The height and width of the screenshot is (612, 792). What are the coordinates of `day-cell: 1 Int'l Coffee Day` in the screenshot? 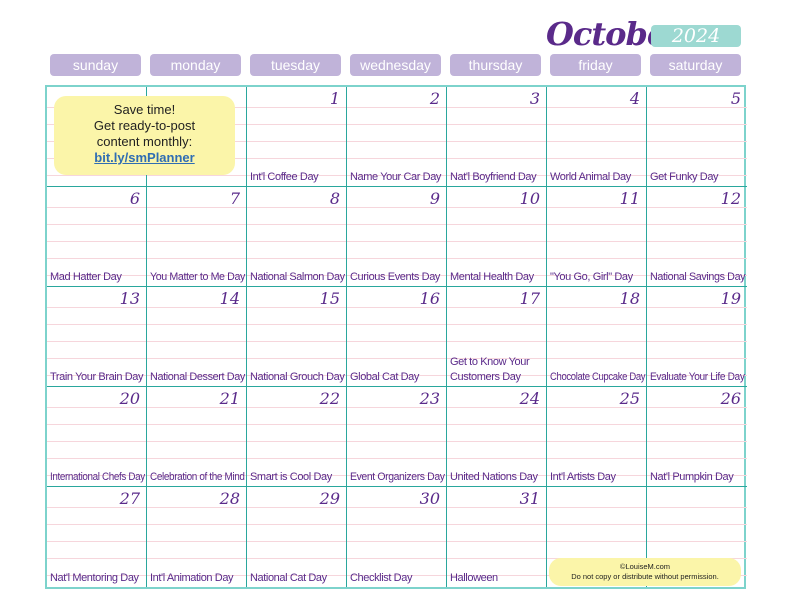 It's located at (297, 137).